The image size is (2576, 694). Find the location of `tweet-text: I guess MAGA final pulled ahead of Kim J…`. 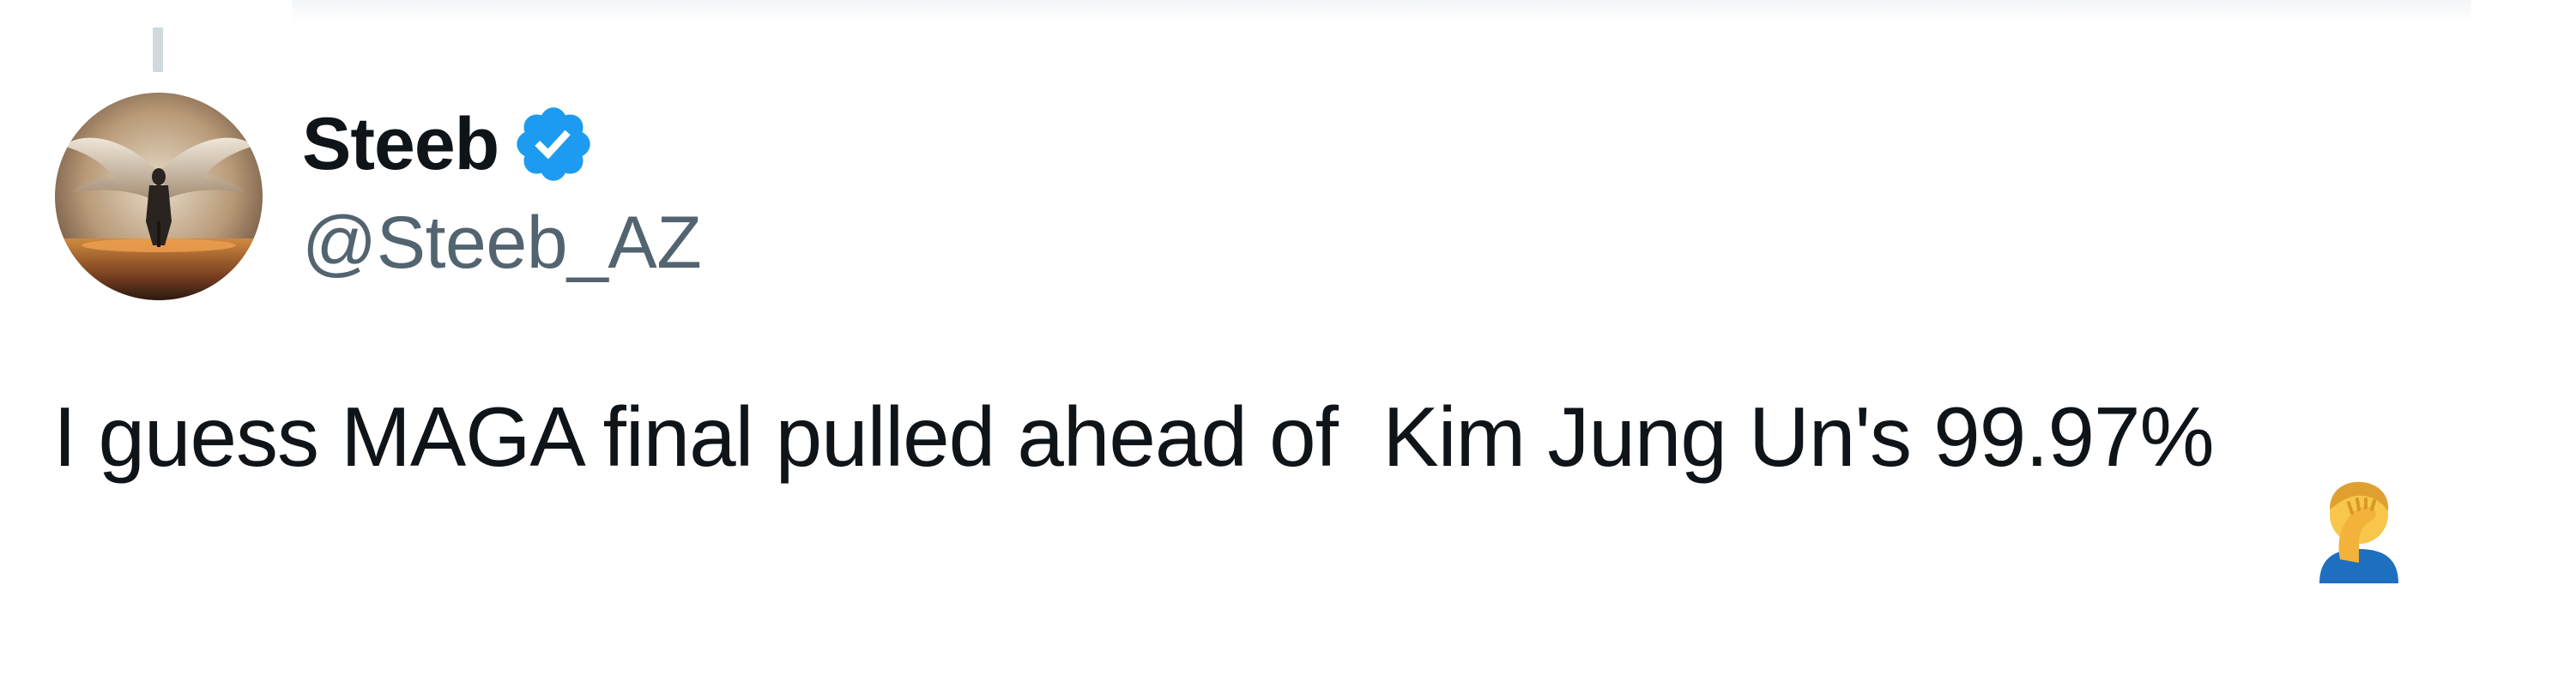

tweet-text: I guess MAGA final pulled ahead of Kim J… is located at coordinates (1134, 437).